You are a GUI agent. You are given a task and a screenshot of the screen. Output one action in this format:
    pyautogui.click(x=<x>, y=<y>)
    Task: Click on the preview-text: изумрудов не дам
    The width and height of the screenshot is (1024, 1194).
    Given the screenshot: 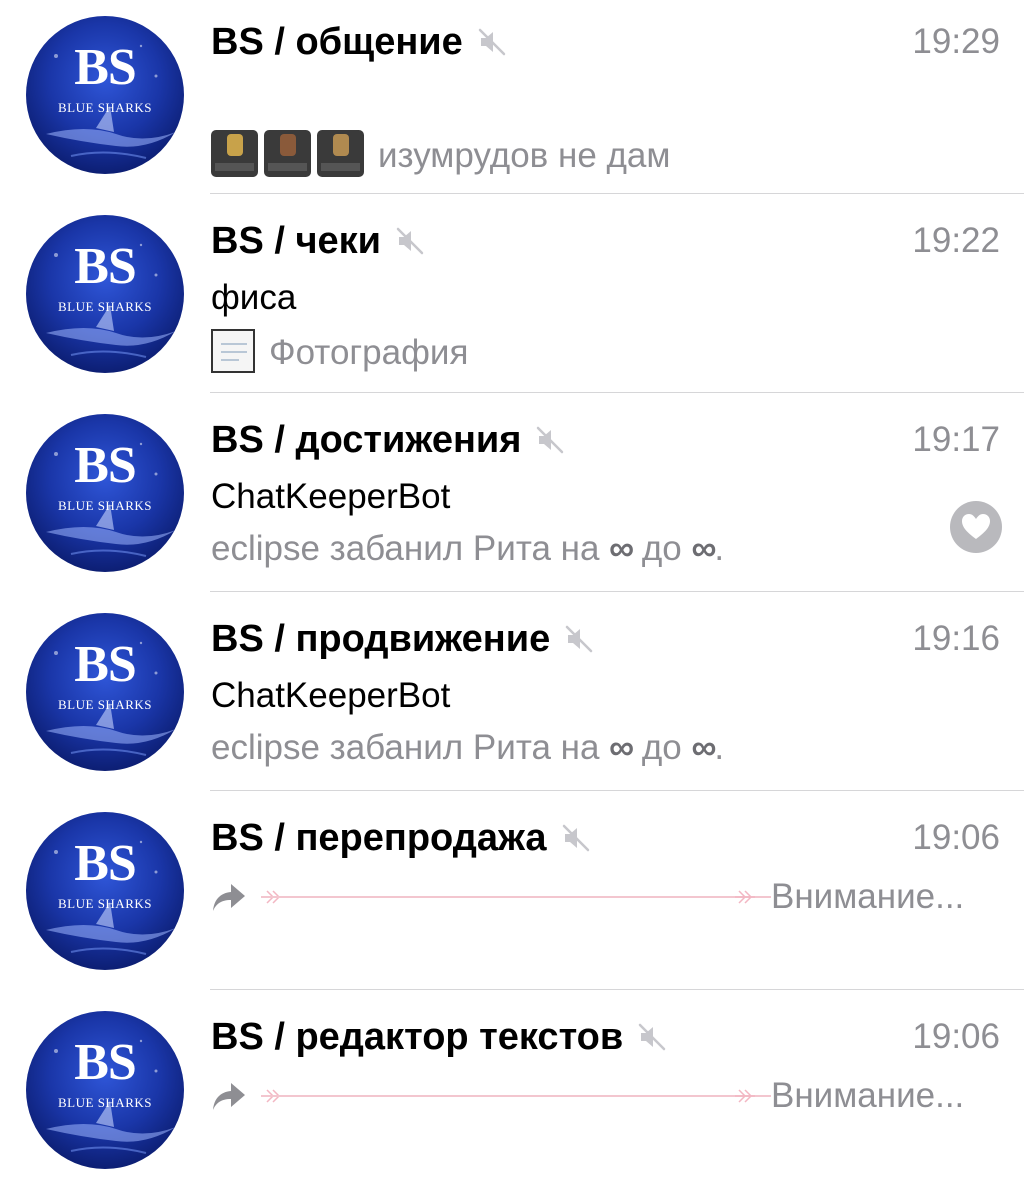 What is the action you would take?
    pyautogui.click(x=524, y=155)
    